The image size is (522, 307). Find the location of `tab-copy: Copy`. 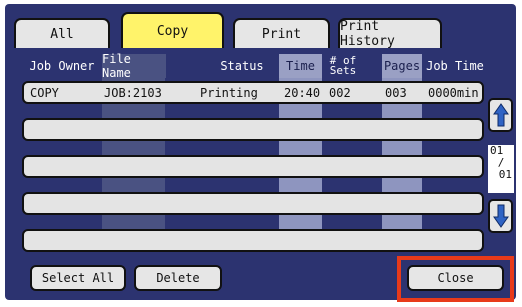

tab-copy: Copy is located at coordinates (172, 30).